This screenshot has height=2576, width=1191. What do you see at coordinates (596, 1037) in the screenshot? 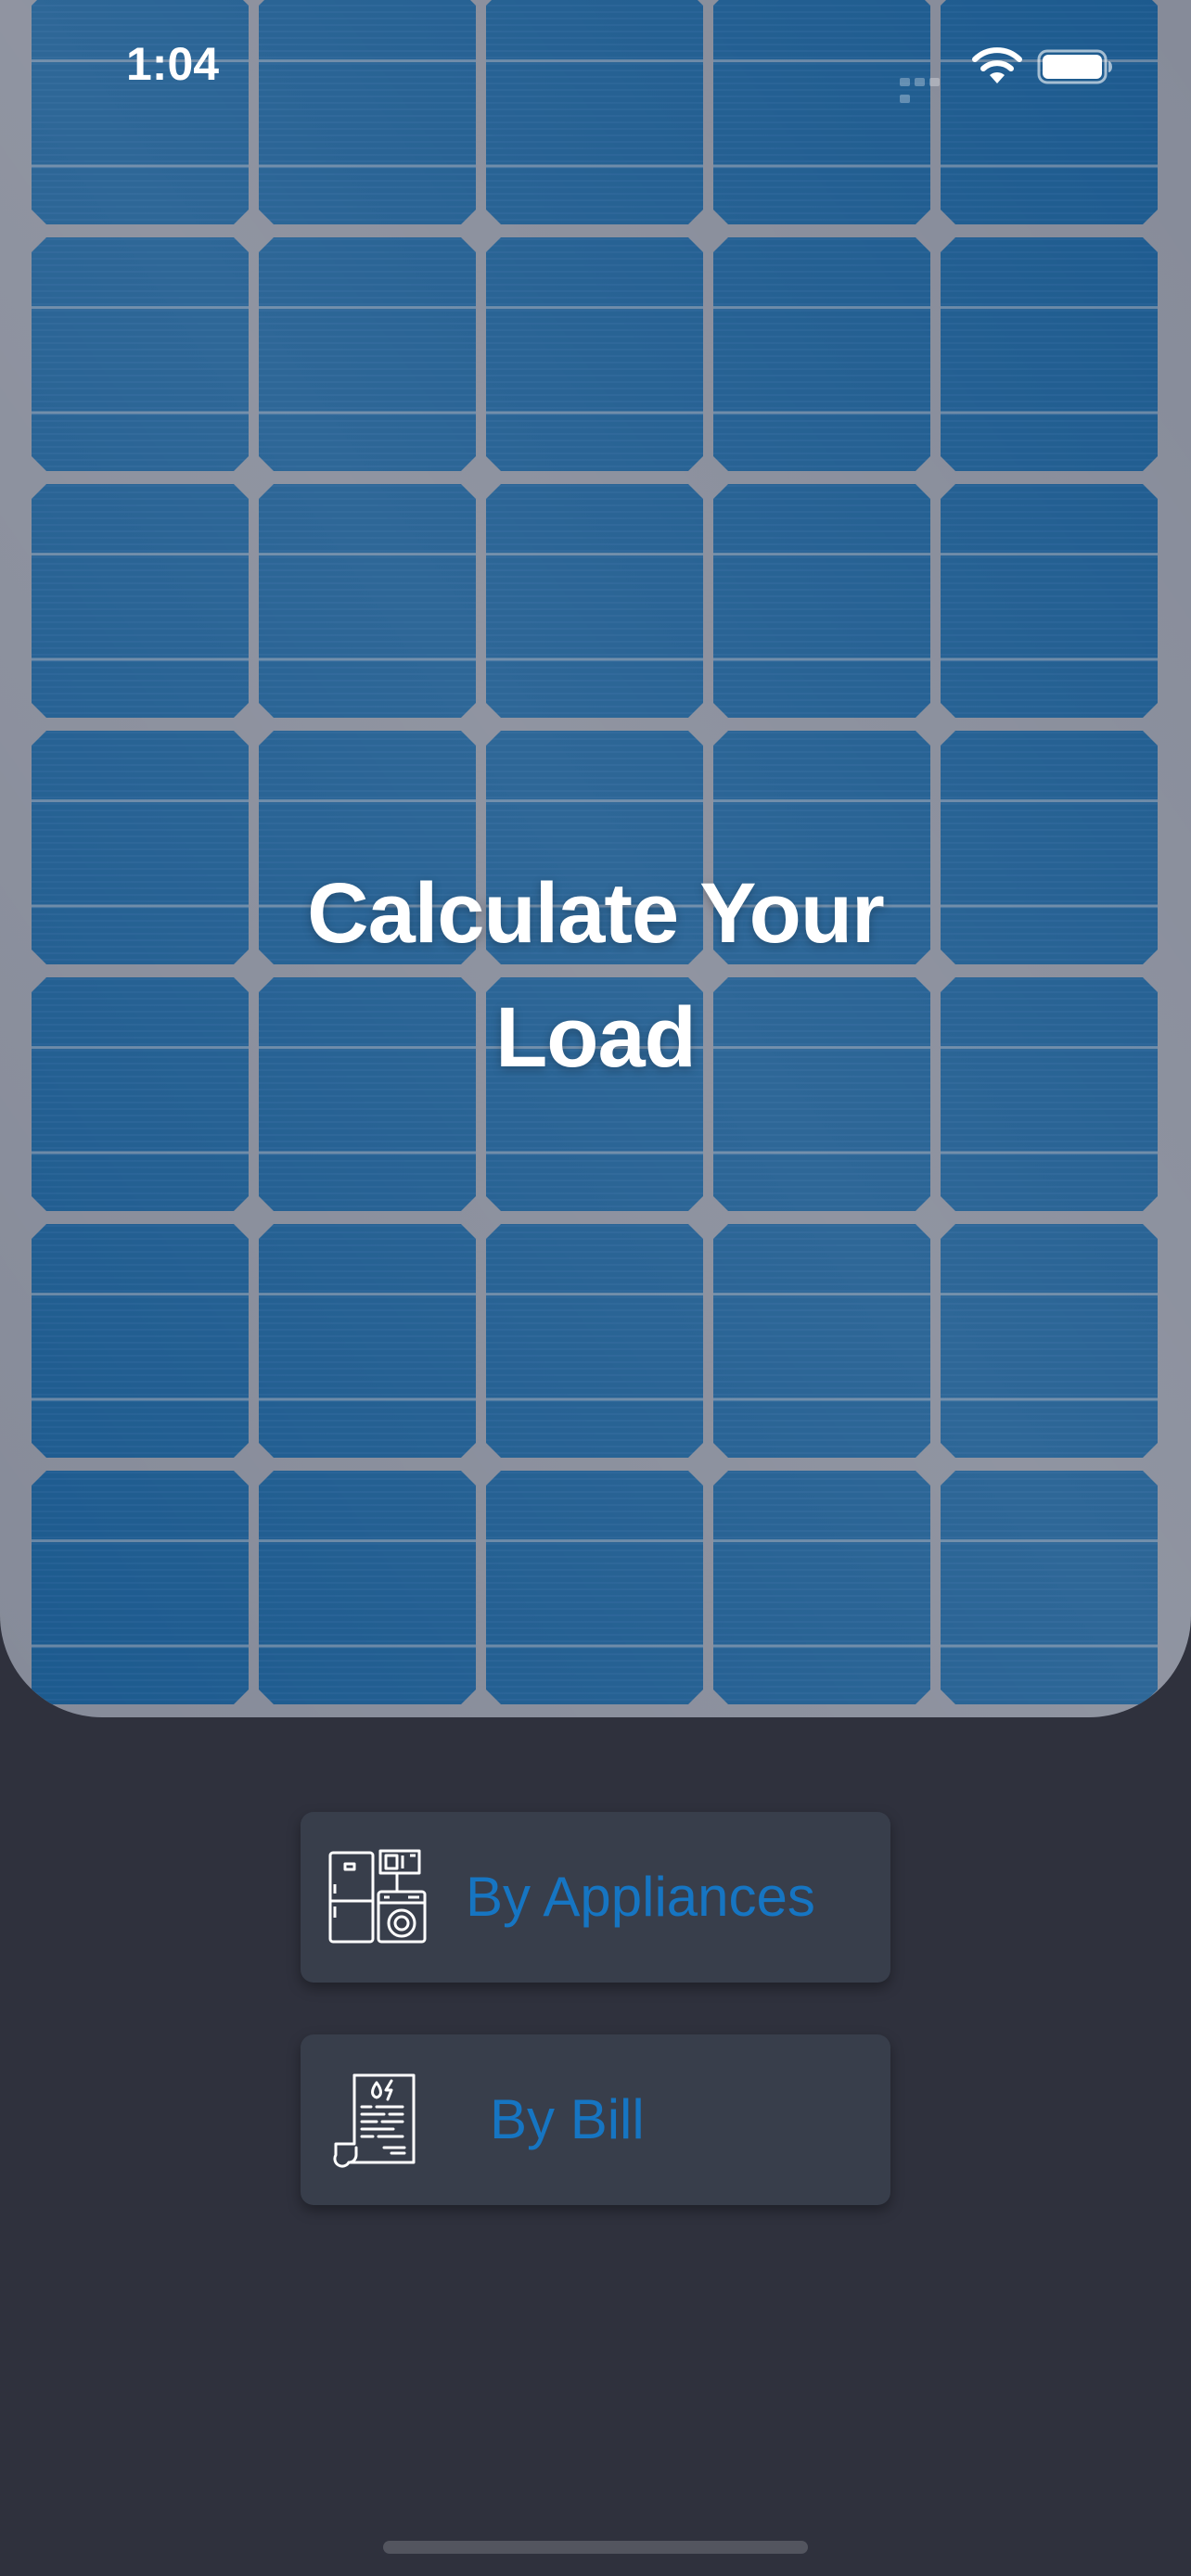
I see `hero-title-line-2: Load` at bounding box center [596, 1037].